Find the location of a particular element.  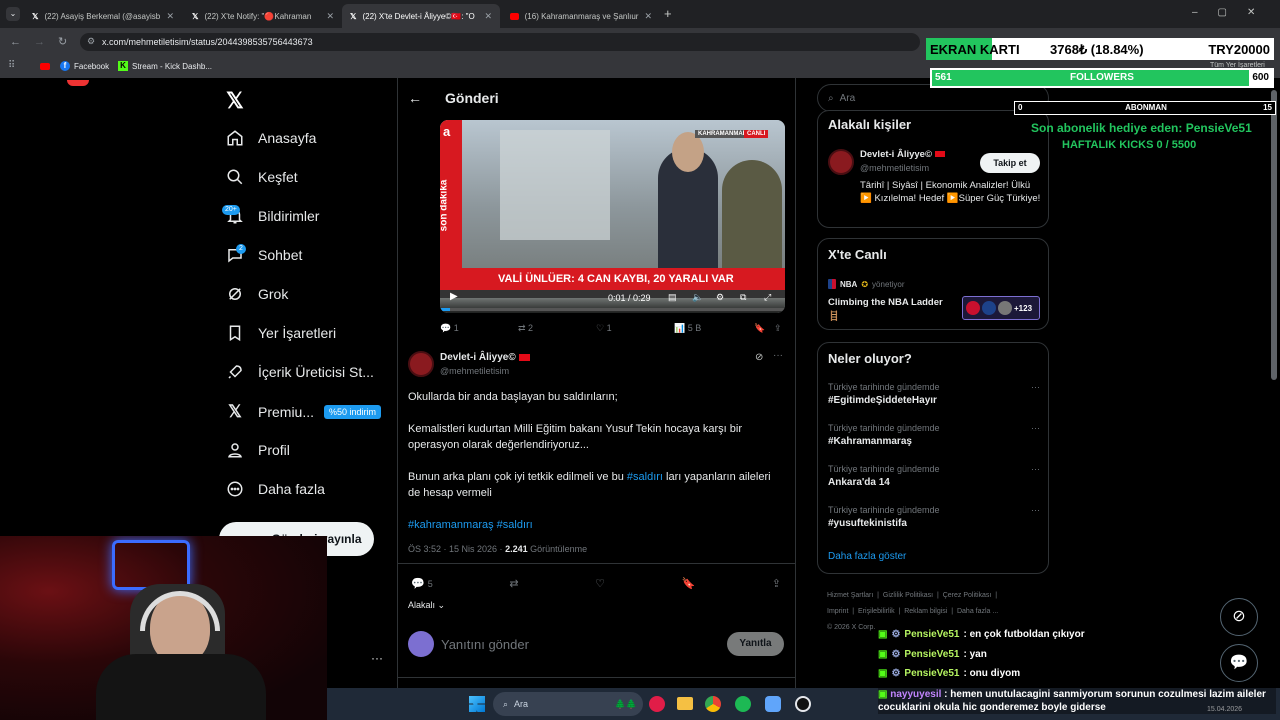

captions-icon: ▤ is located at coordinates (672, 297).